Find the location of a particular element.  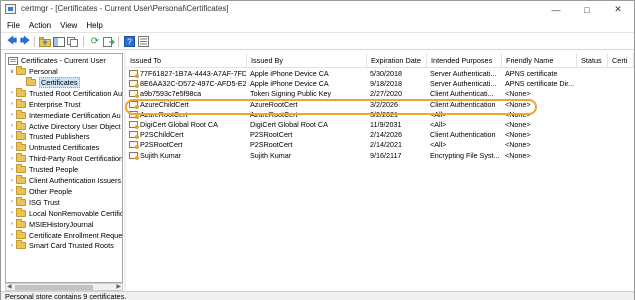

column-header: Expiration Date is located at coordinates (397, 60).